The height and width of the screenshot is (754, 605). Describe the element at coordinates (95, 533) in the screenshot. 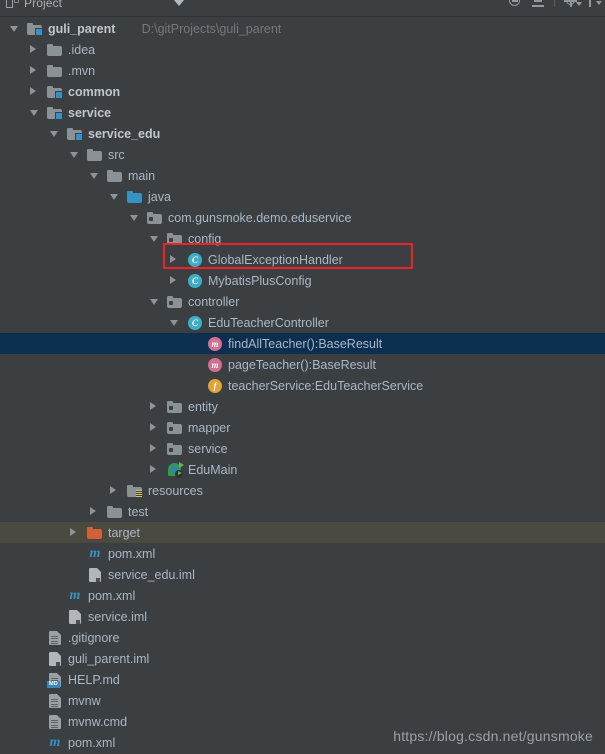

I see `excluded-folder-icon` at that location.